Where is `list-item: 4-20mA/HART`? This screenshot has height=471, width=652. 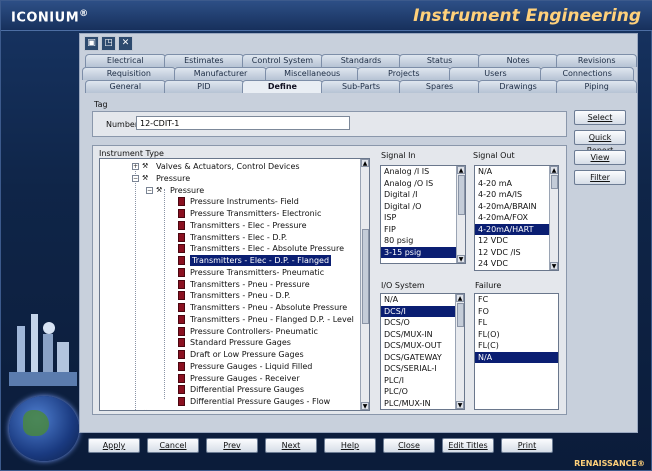
list-item: 4-20mA/HART is located at coordinates (516, 229).